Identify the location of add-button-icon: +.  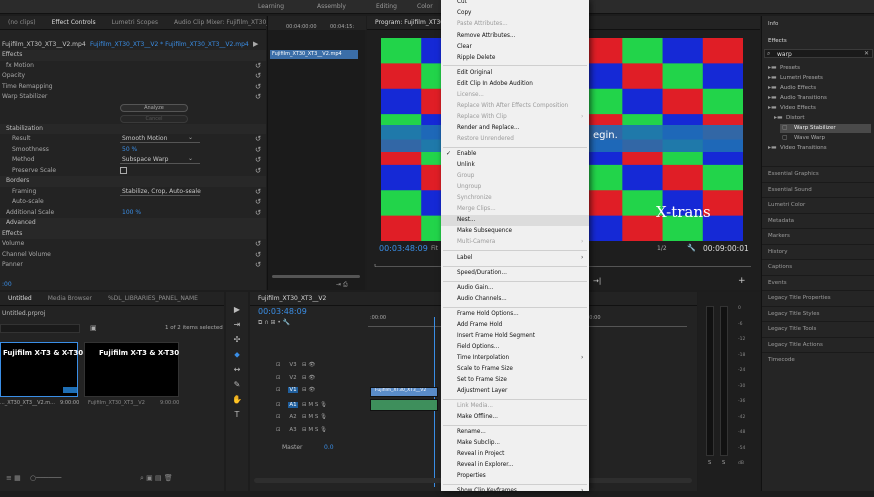
(742, 281).